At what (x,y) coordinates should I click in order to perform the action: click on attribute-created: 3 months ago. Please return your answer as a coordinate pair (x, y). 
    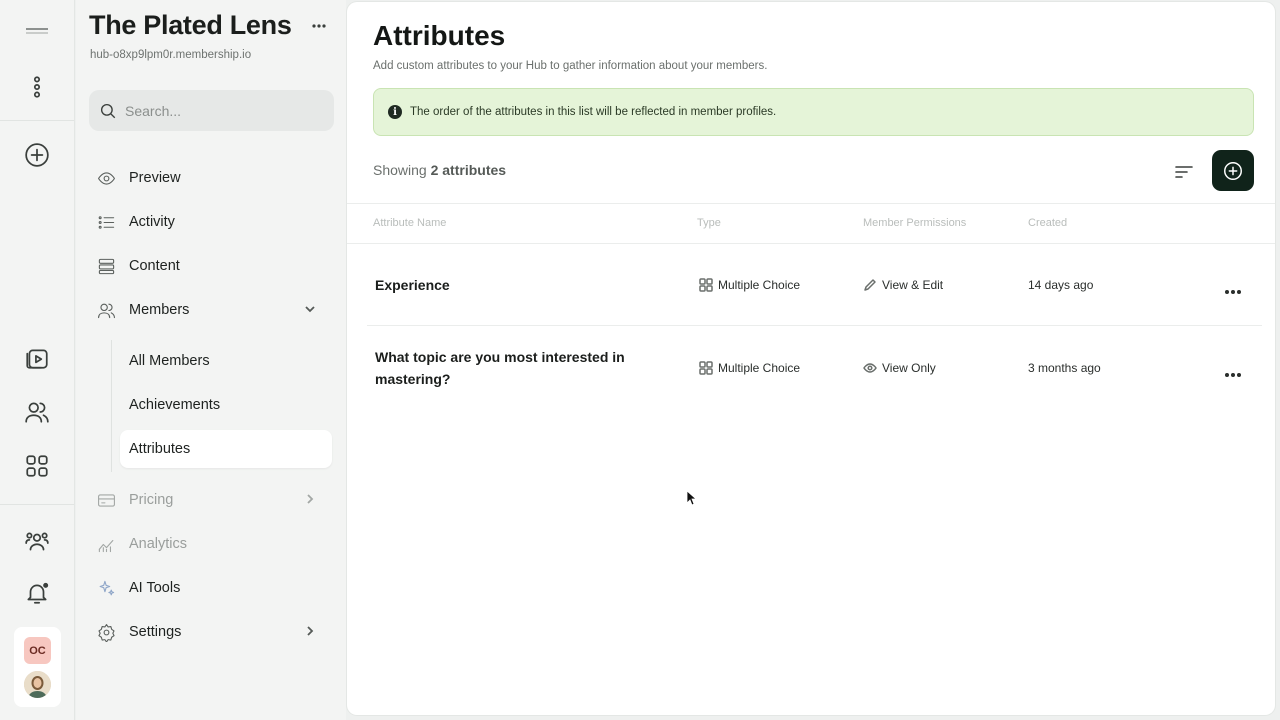
    Looking at the image, I should click on (1064, 368).